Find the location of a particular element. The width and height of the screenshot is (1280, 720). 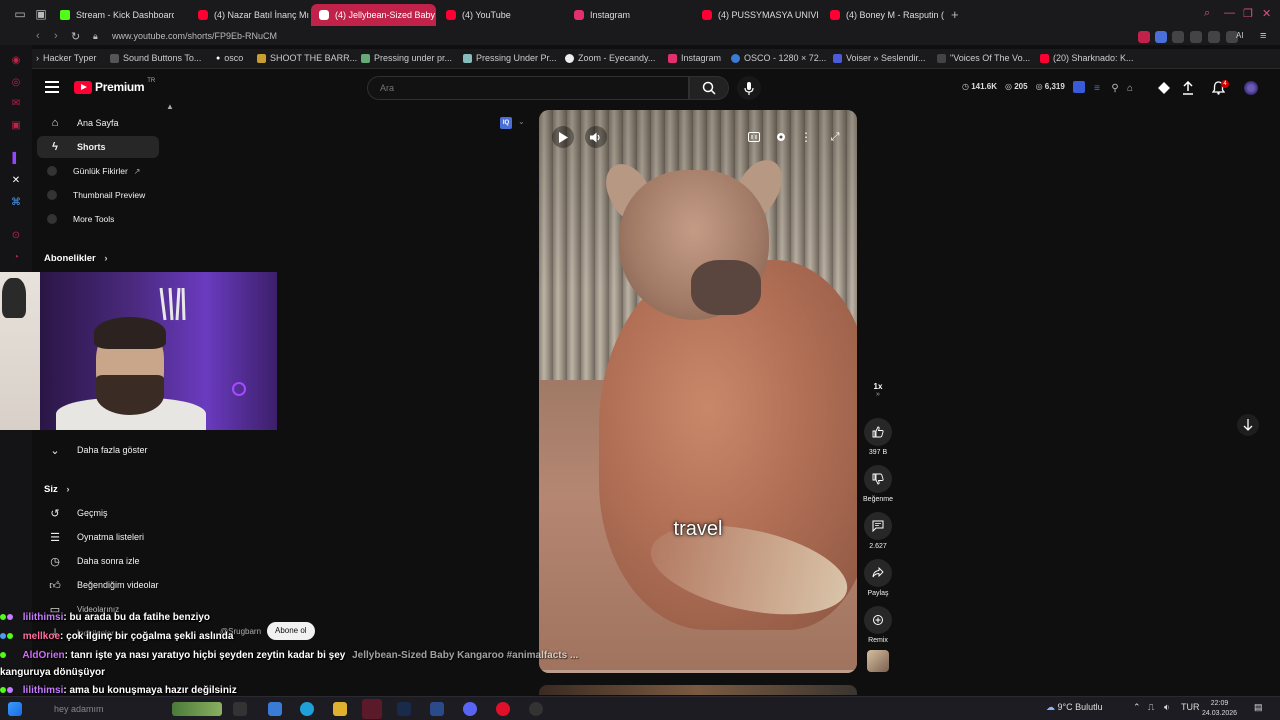

settings-button is located at coordinates (781, 137).